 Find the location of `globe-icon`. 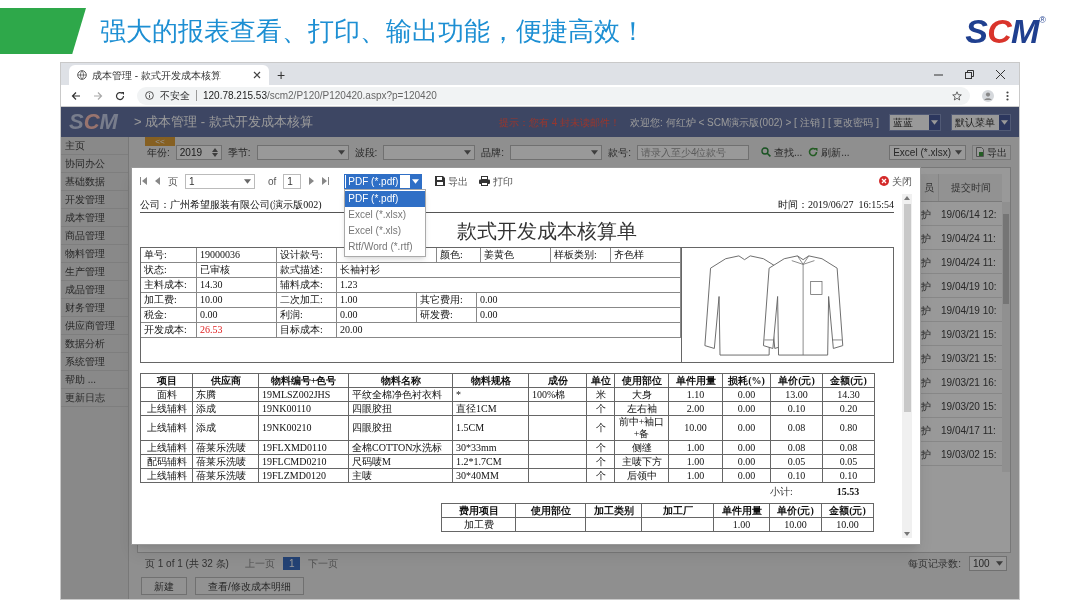

globe-icon is located at coordinates (82, 75).